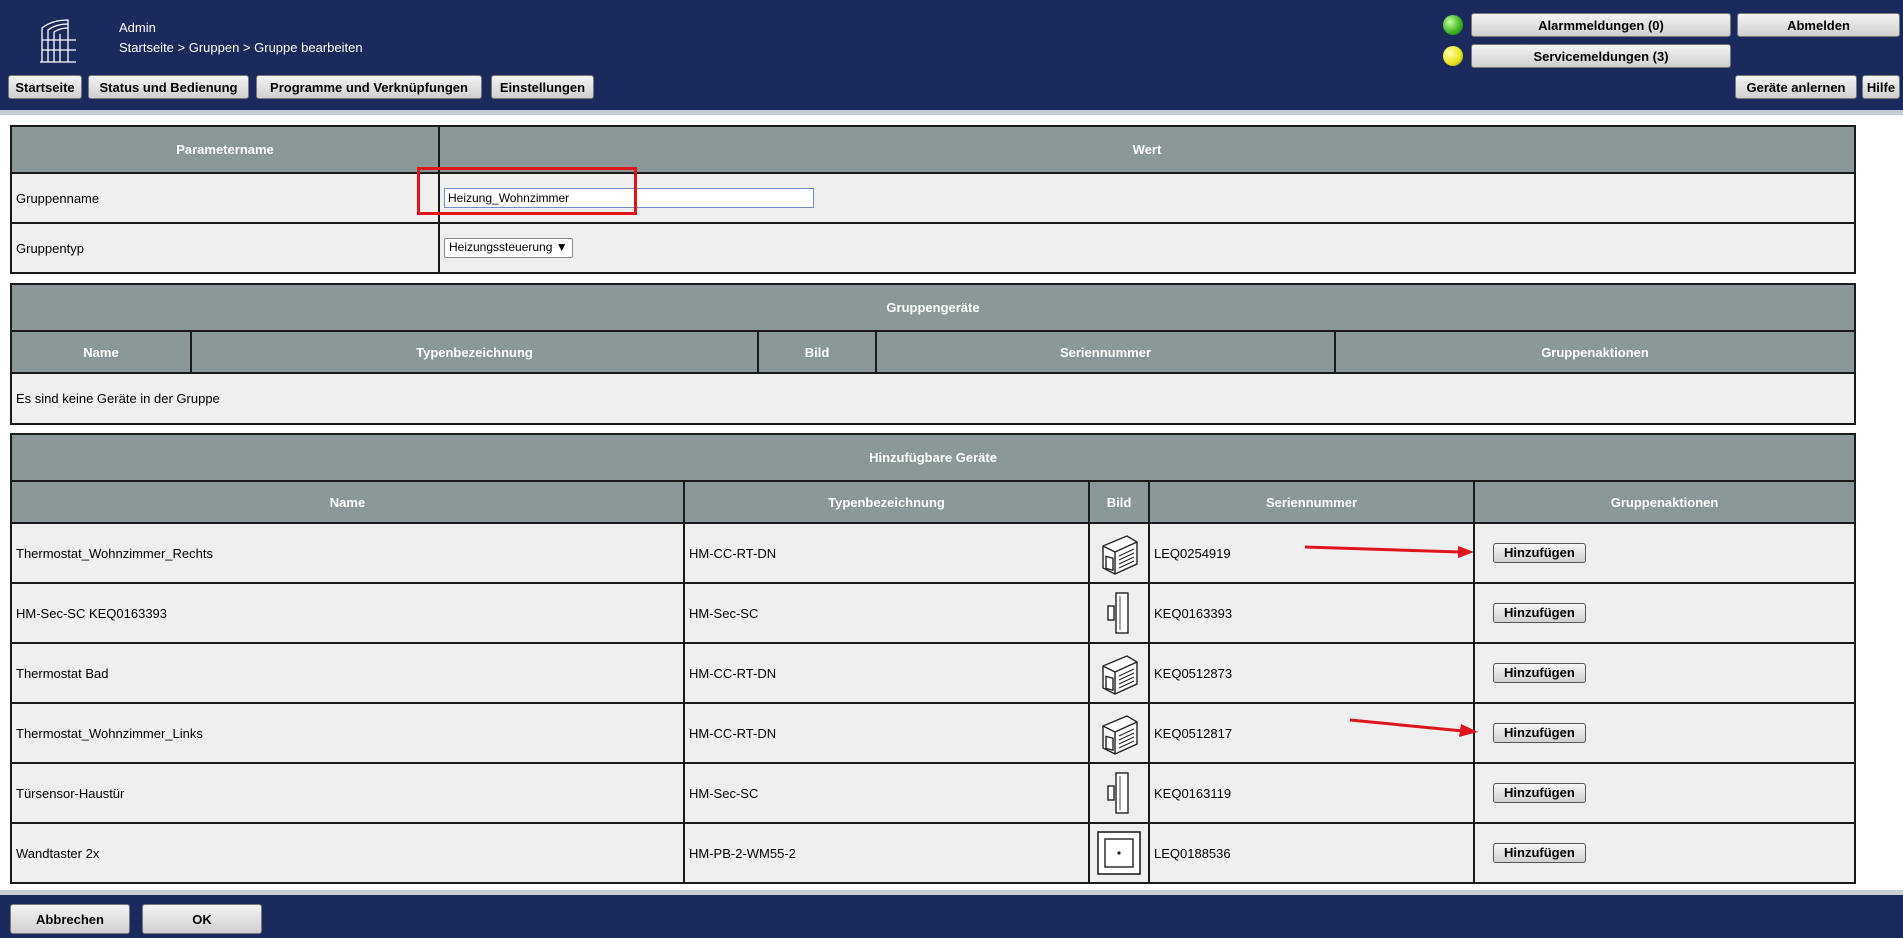 The image size is (1903, 938). Describe the element at coordinates (168, 87) in the screenshot. I see `nav-status-button: Status und Bedienung` at that location.